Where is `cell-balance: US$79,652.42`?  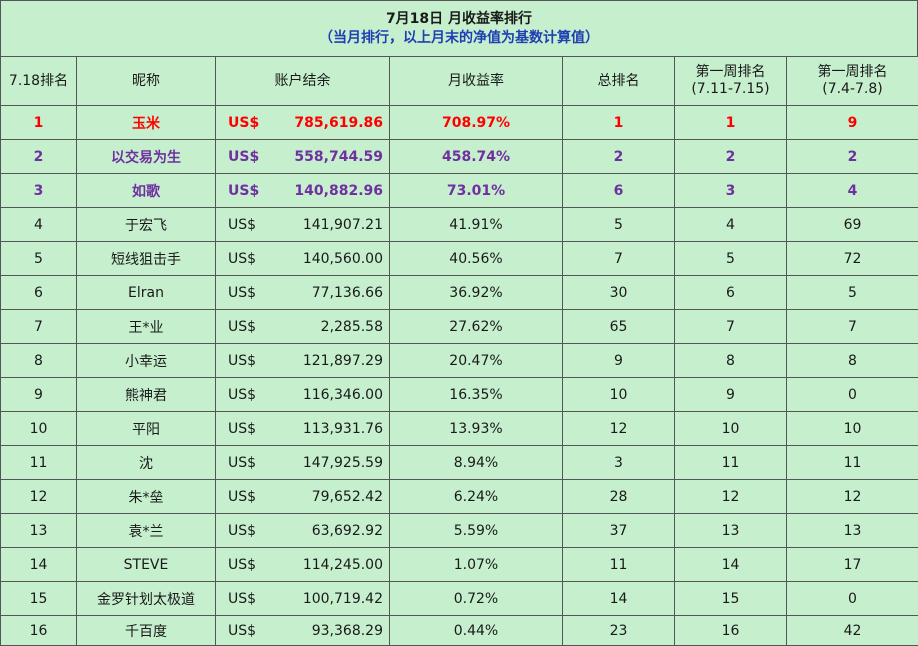
cell-balance: US$79,652.42 is located at coordinates (303, 497).